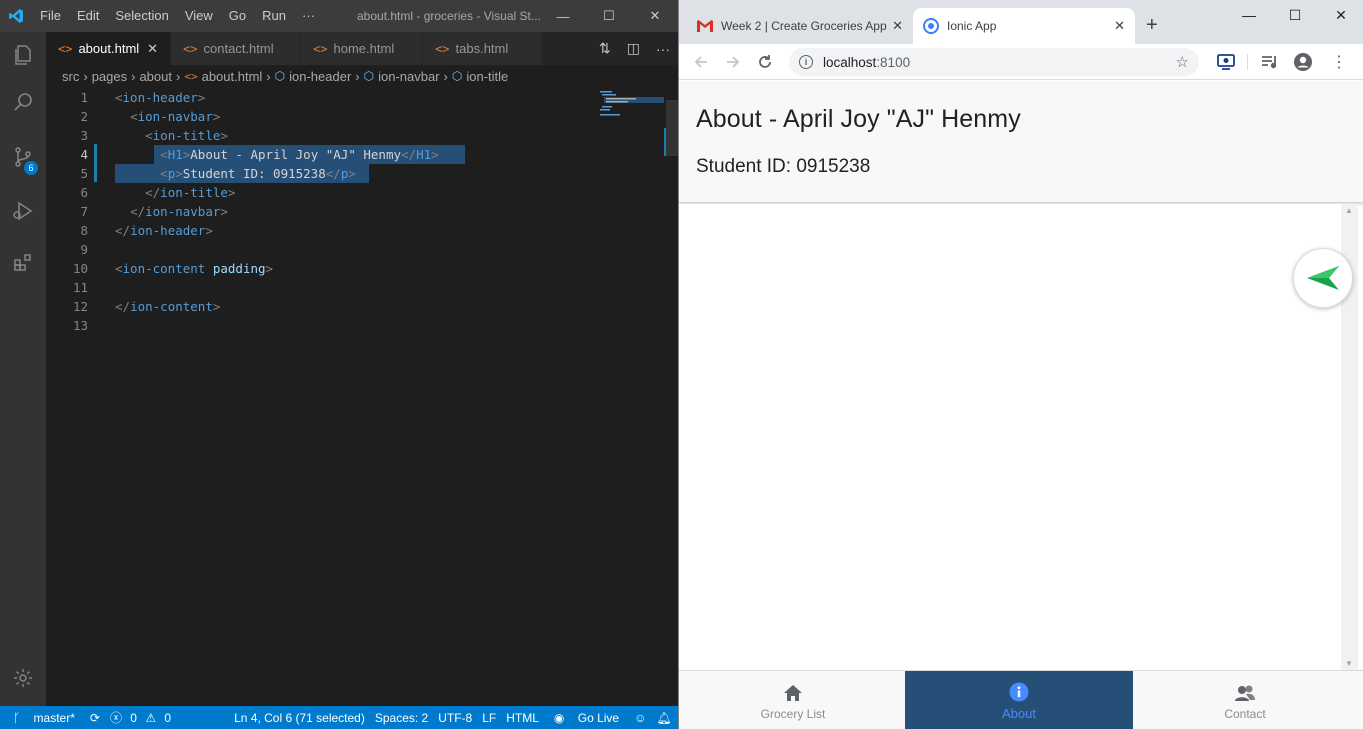 The height and width of the screenshot is (729, 1363). I want to click on tab-label: tabs.html, so click(482, 48).